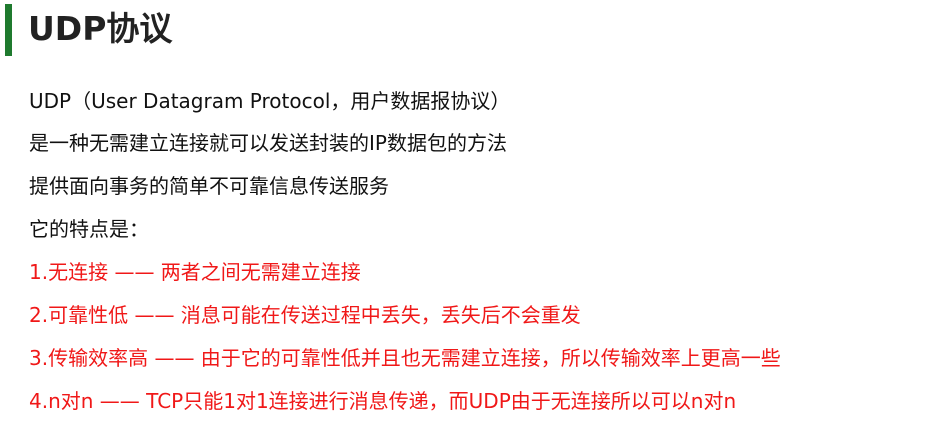  Describe the element at coordinates (89, 229) in the screenshot. I see `intro-line: 它的特点是：` at that location.